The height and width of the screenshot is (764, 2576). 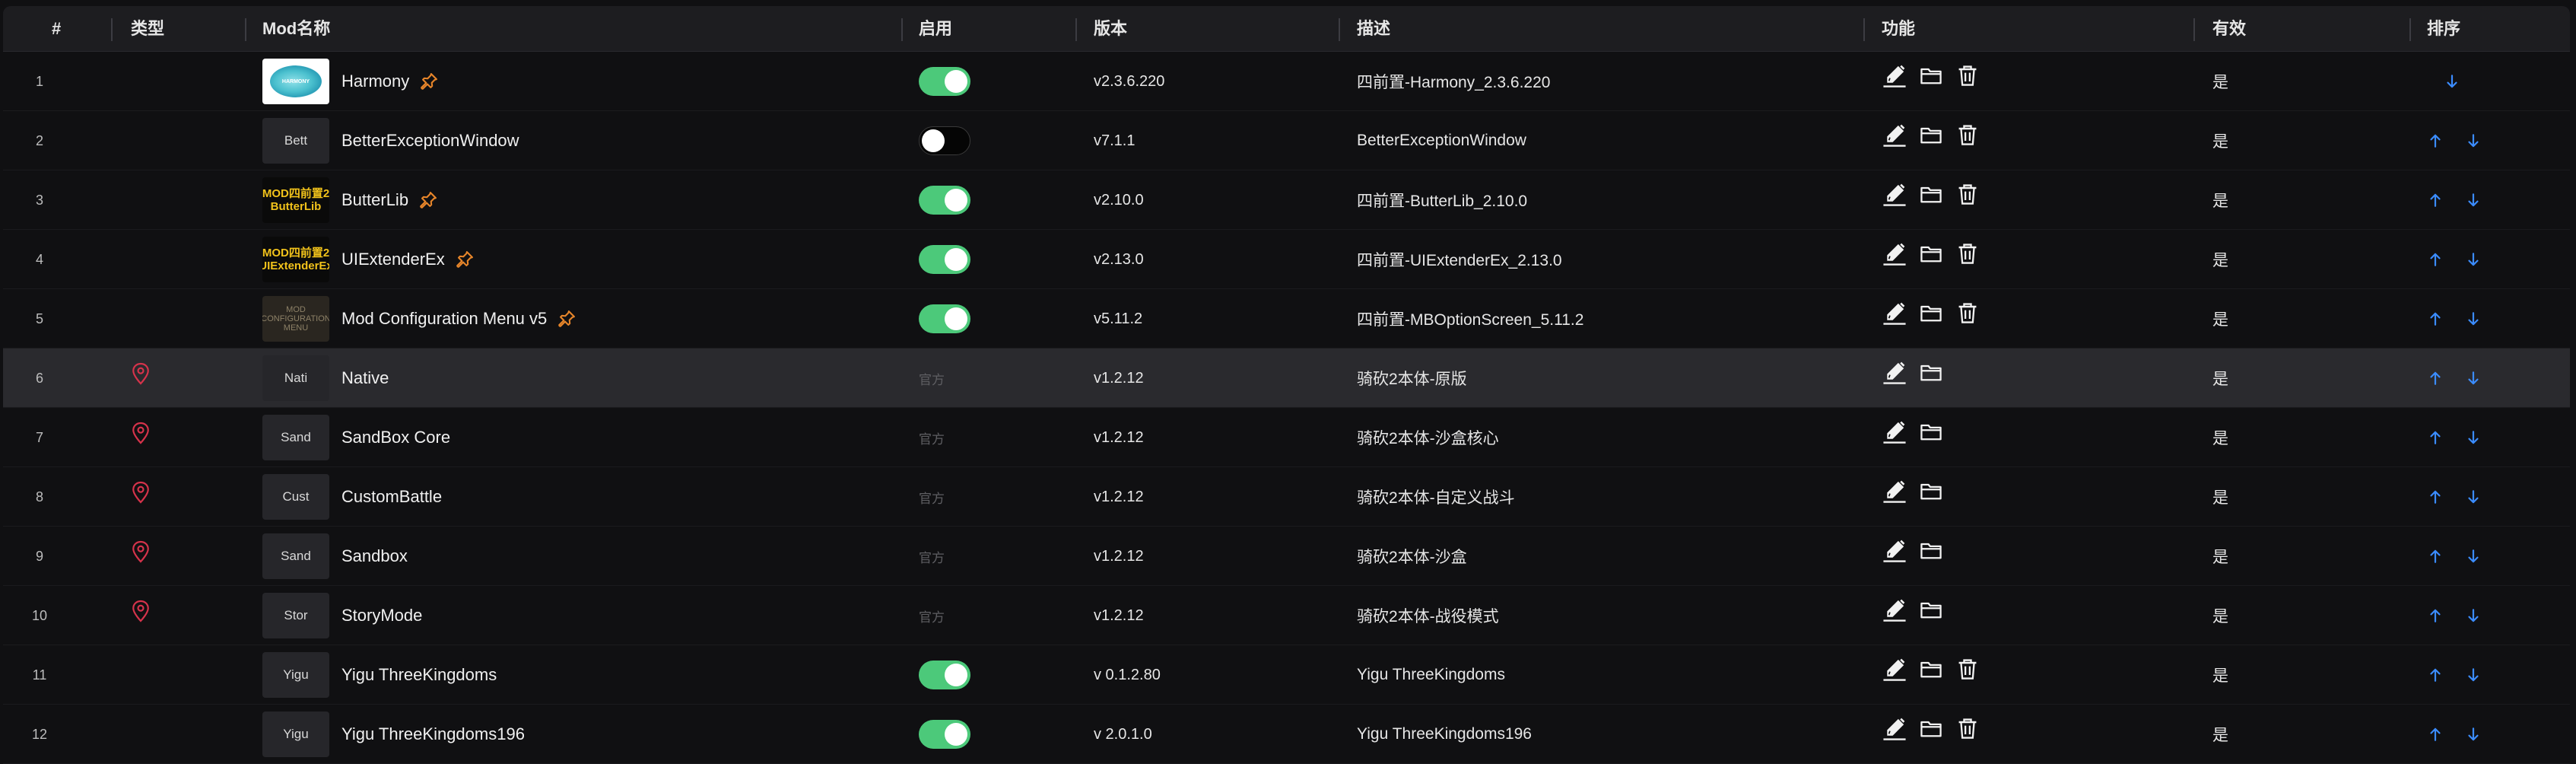 I want to click on col-header-name: Mod名称, so click(x=296, y=29).